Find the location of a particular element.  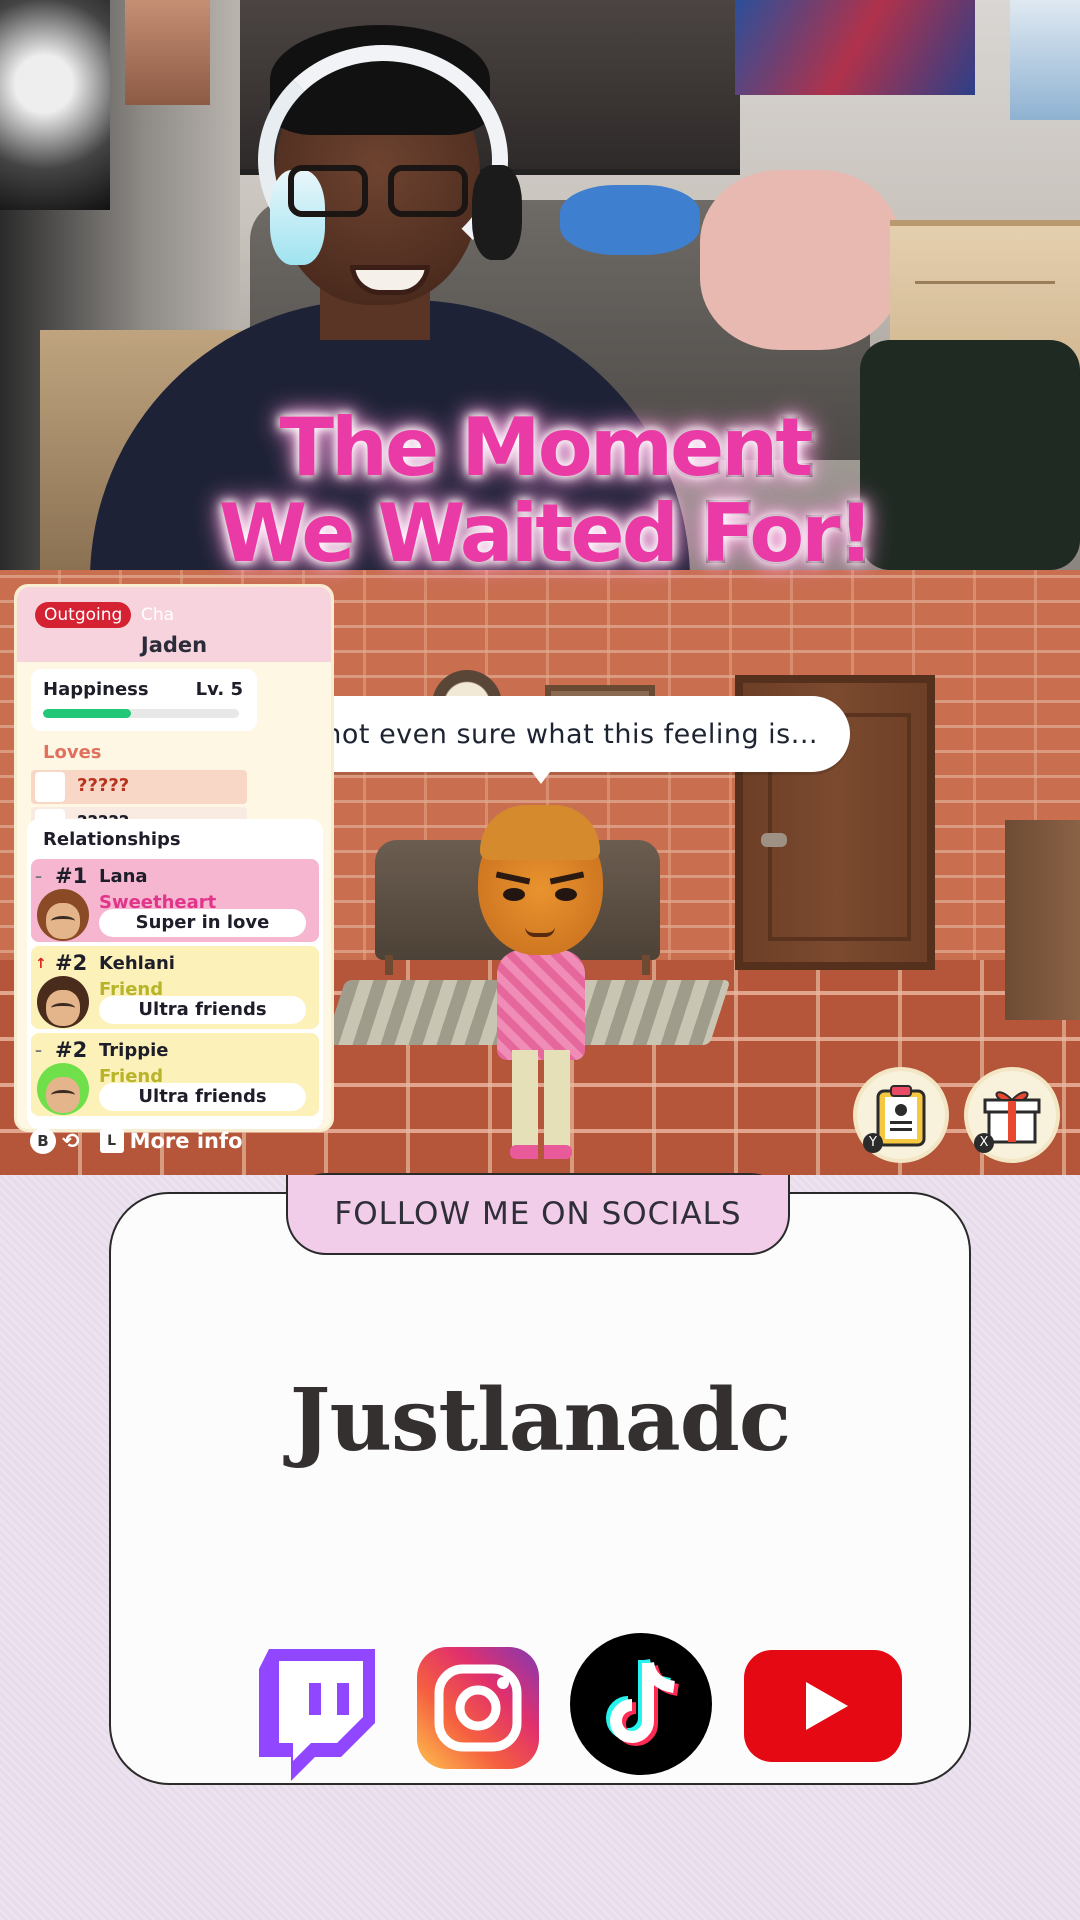

relationship-name: Lana is located at coordinates (123, 876).